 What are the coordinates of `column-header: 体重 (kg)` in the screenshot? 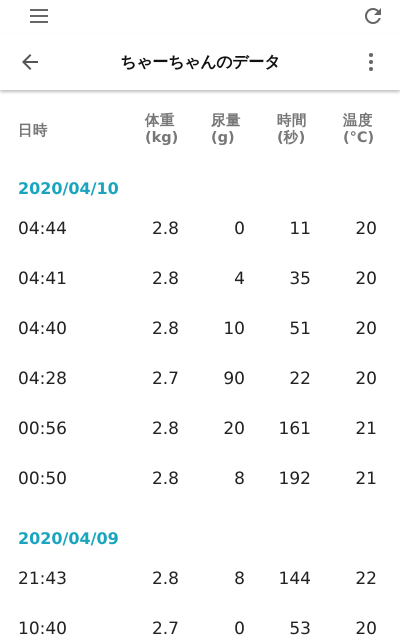 It's located at (161, 130).